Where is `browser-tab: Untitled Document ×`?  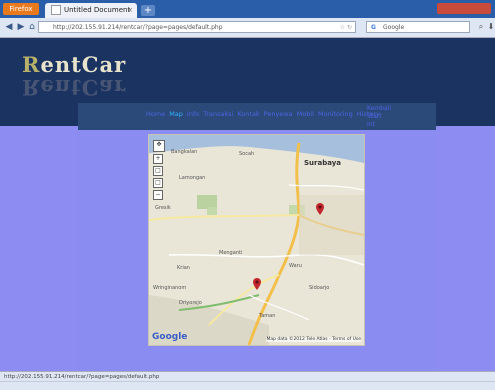
browser-tab: Untitled Document × is located at coordinates (91, 10).